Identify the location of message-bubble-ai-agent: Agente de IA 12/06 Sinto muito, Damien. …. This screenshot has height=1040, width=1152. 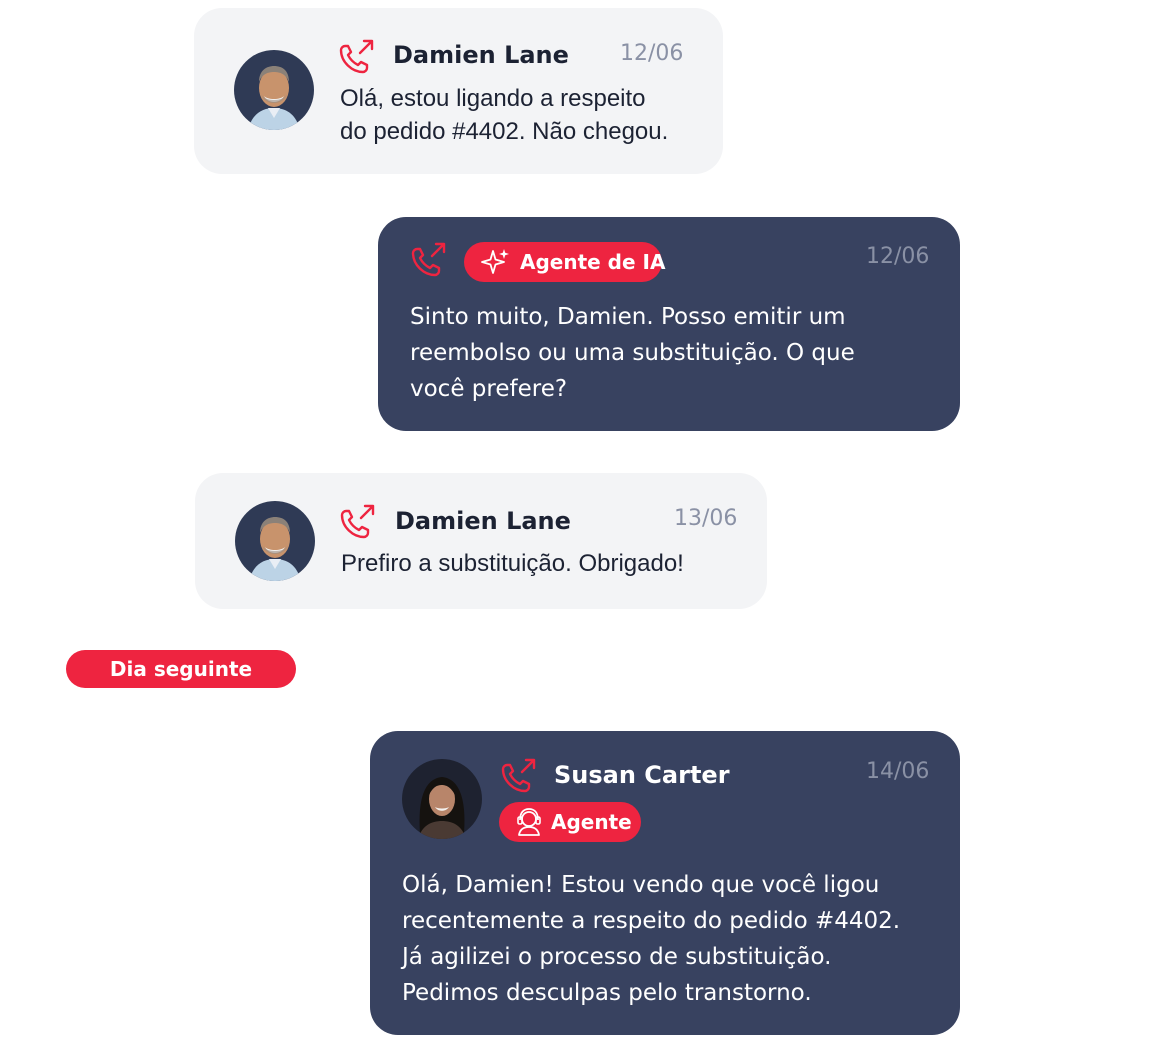
(669, 324).